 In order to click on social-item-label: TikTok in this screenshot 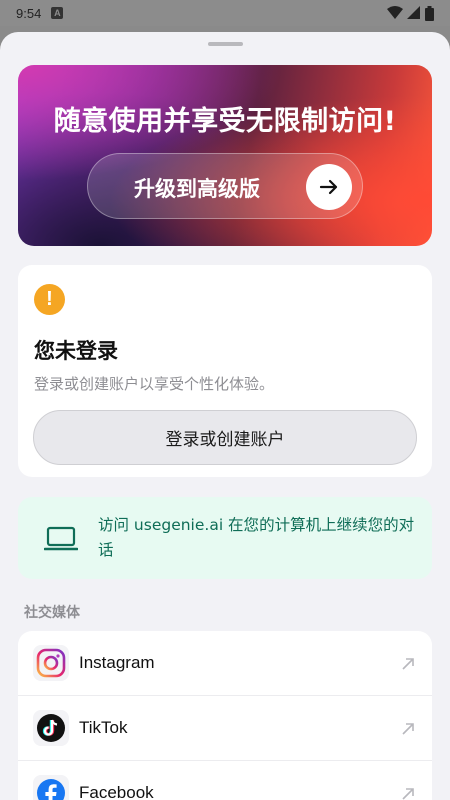, I will do `click(103, 727)`.